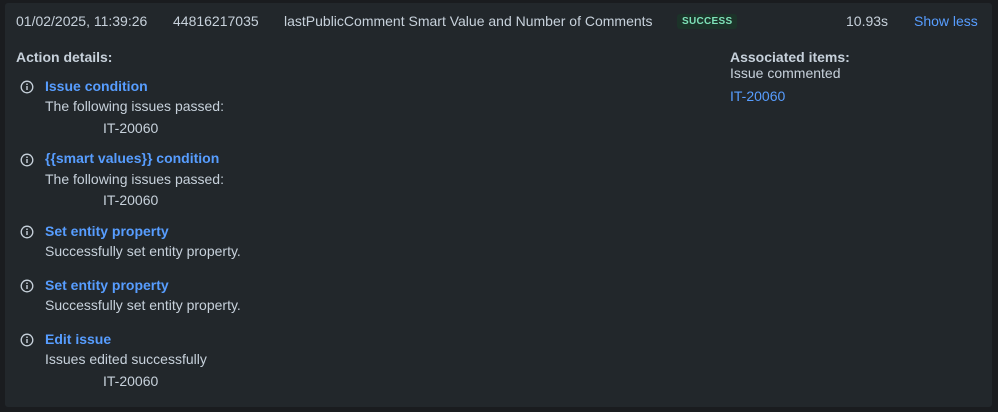 The image size is (998, 412). Describe the element at coordinates (757, 96) in the screenshot. I see `associated-issue-link: IT-20060` at that location.